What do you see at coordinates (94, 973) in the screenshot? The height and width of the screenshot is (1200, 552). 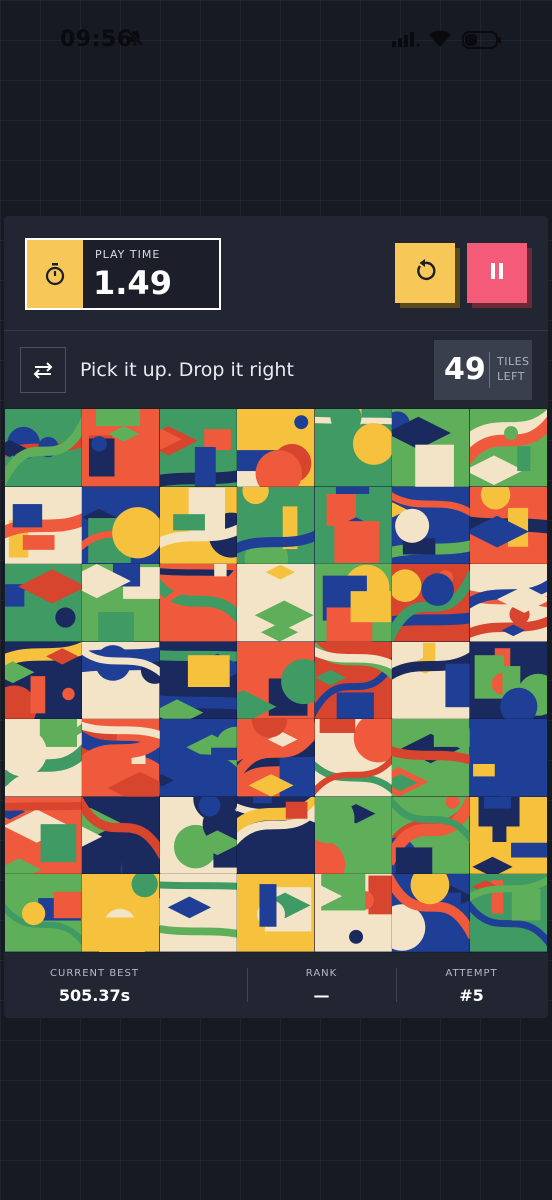 I see `stat-label: CURRENT BEST` at bounding box center [94, 973].